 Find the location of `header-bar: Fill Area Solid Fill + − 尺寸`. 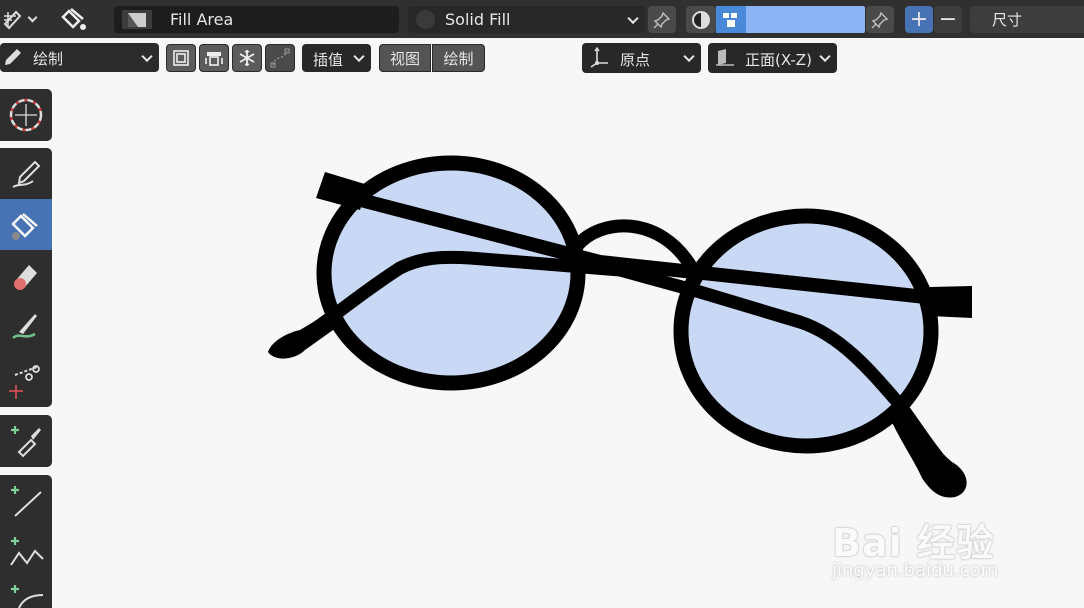

header-bar: Fill Area Solid Fill + − 尺寸 is located at coordinates (542, 19).